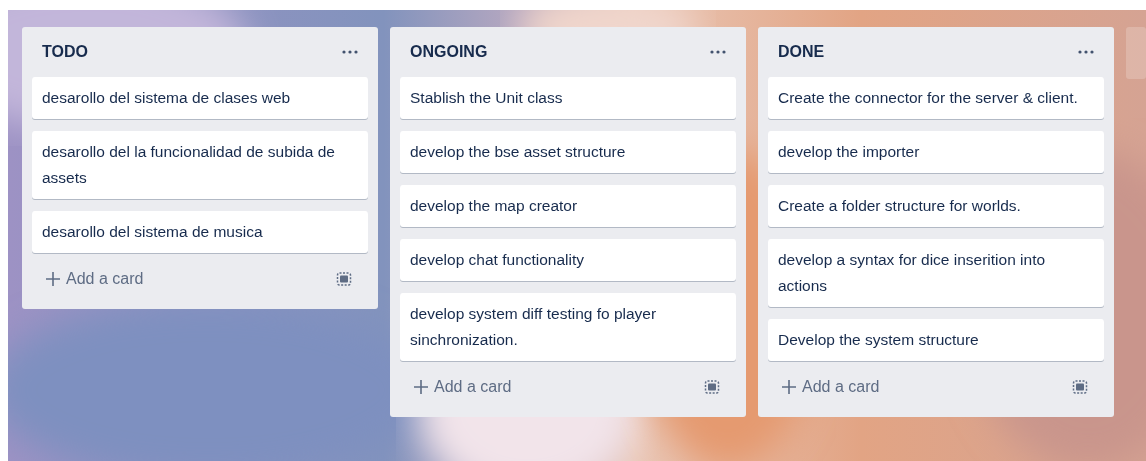  What do you see at coordinates (200, 232) in the screenshot?
I see `task-card: desarollo del sistema de musica` at bounding box center [200, 232].